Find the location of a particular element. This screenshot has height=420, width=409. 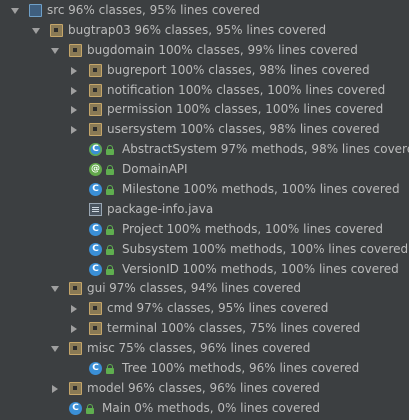

tree-node-gui: gui 97% classes, 94% lines covered is located at coordinates (204, 289).